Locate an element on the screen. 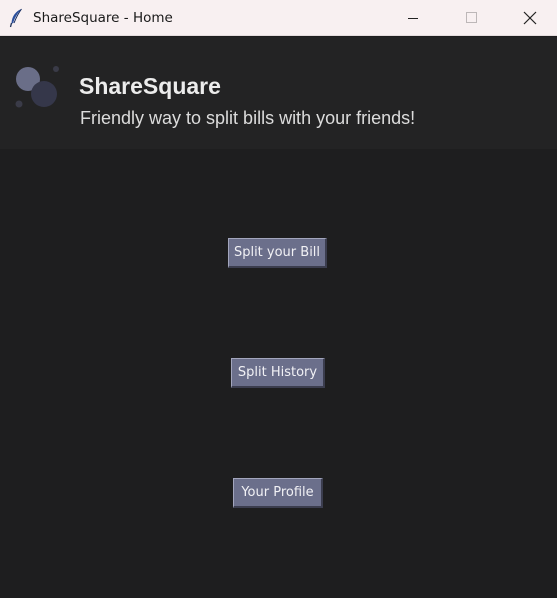  split-history-button: Split History is located at coordinates (278, 373).